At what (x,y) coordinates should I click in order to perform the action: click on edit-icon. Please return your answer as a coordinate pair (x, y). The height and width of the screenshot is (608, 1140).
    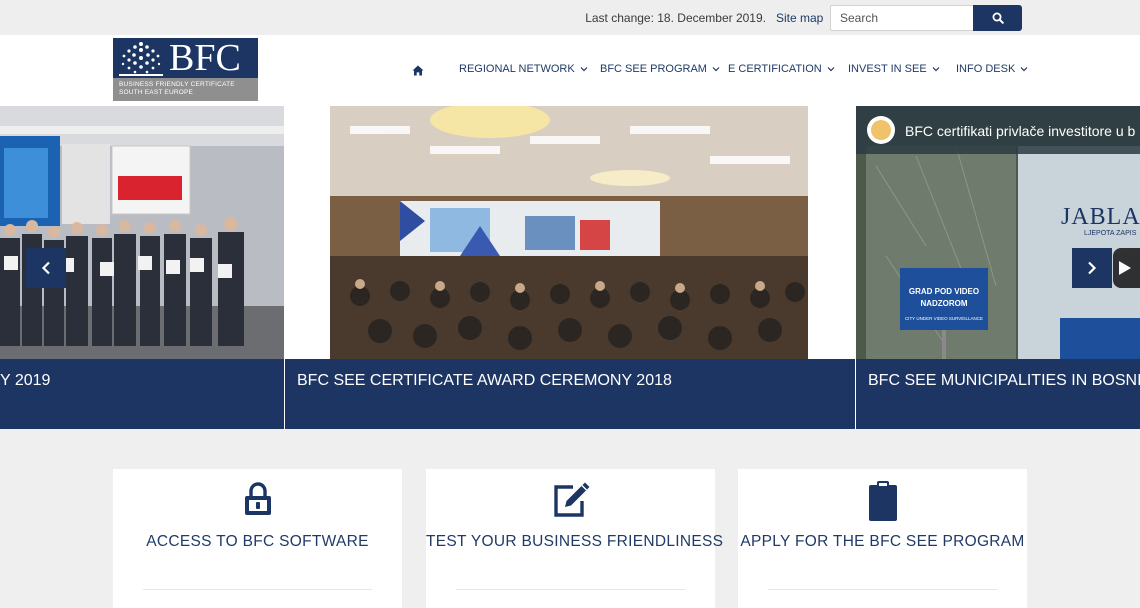
    Looking at the image, I should click on (571, 499).